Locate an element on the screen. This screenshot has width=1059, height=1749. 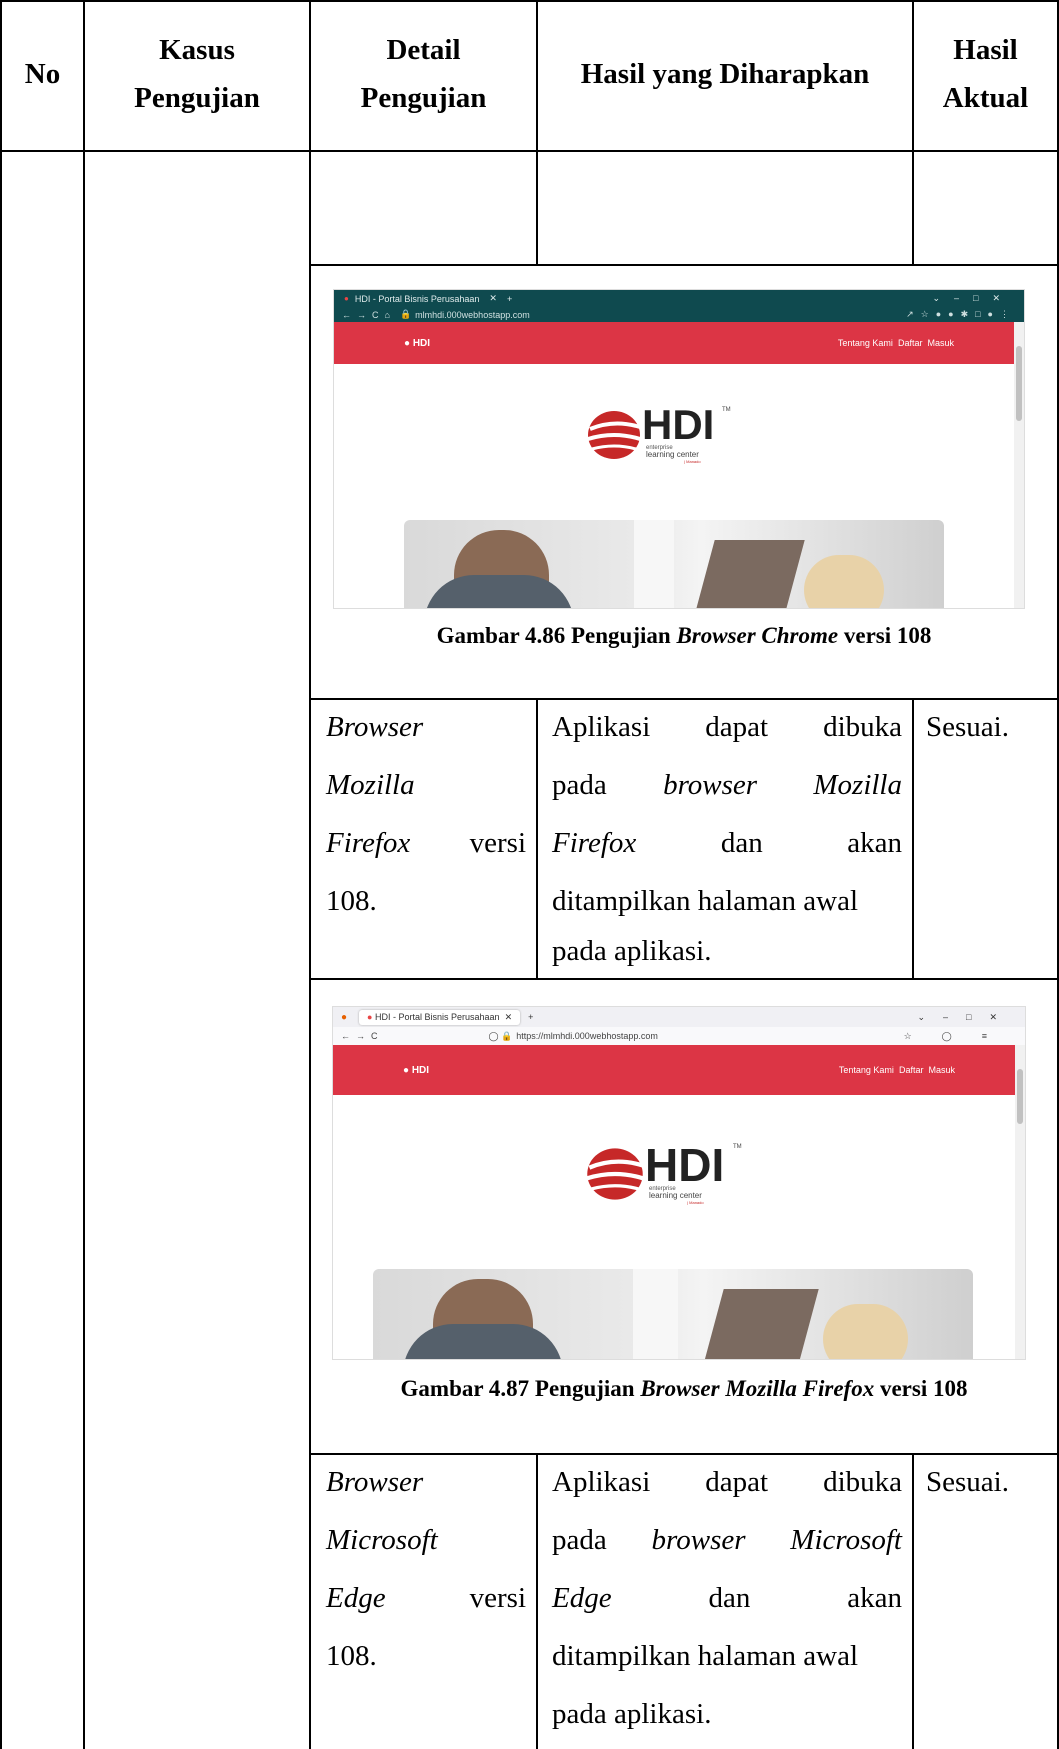
col-border-no is located at coordinates (84, 874).